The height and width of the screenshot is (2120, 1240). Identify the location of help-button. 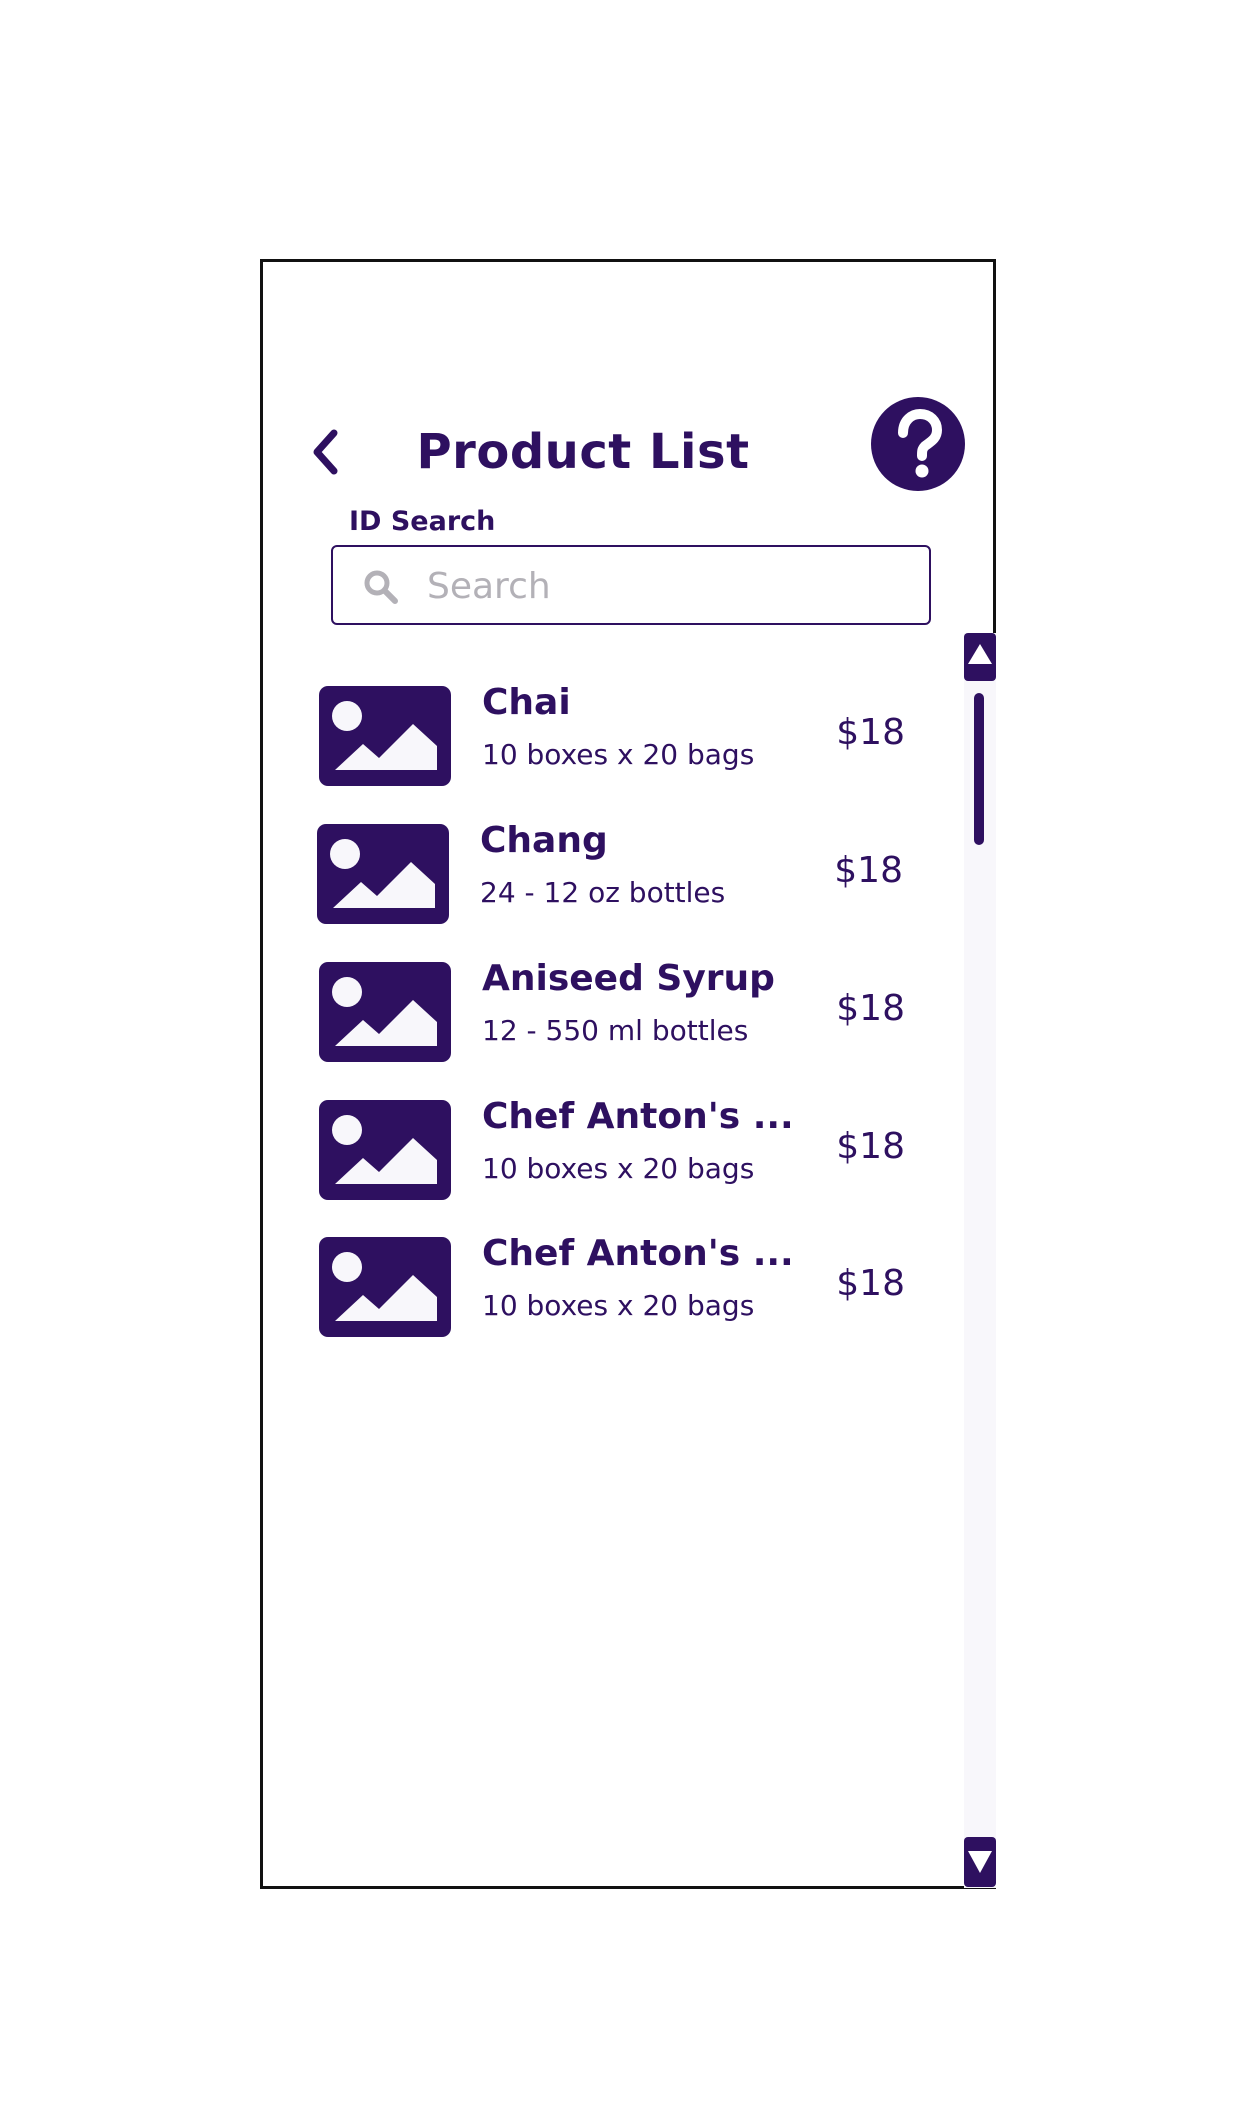
(918, 444).